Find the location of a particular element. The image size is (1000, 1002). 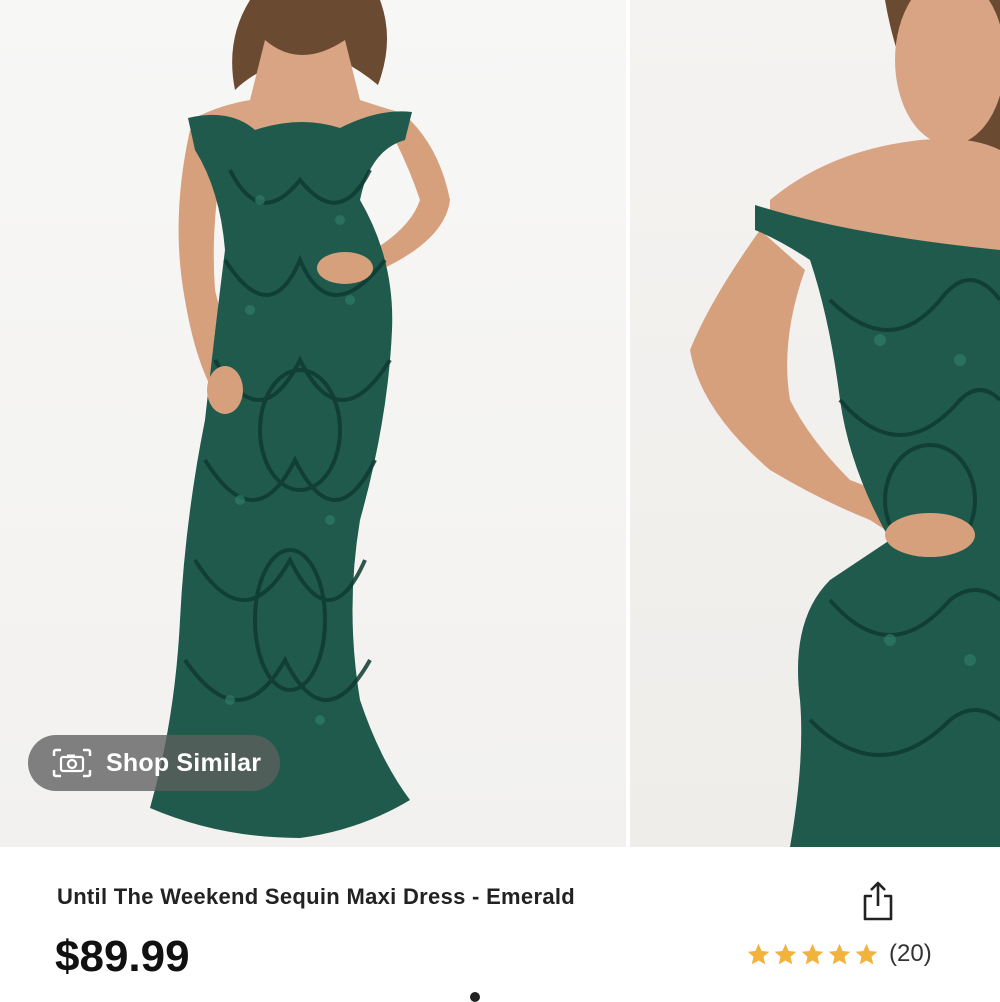

star-rating is located at coordinates (812, 954).